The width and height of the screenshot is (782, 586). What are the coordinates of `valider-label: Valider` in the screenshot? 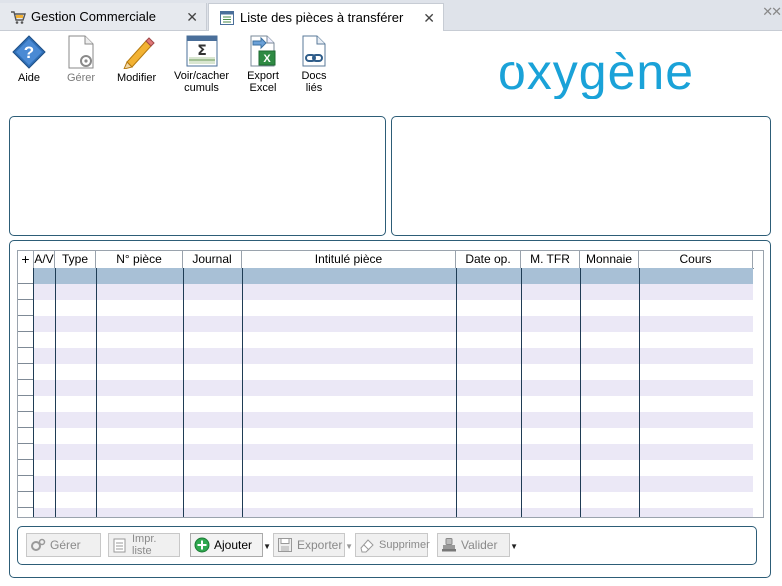 It's located at (479, 545).